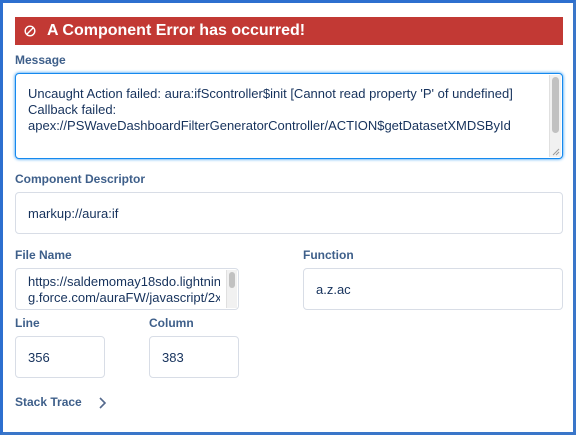 This screenshot has height=435, width=576. I want to click on file-name-line-2: g.force.com/auraFW/javascript/2x, so click(124, 297).